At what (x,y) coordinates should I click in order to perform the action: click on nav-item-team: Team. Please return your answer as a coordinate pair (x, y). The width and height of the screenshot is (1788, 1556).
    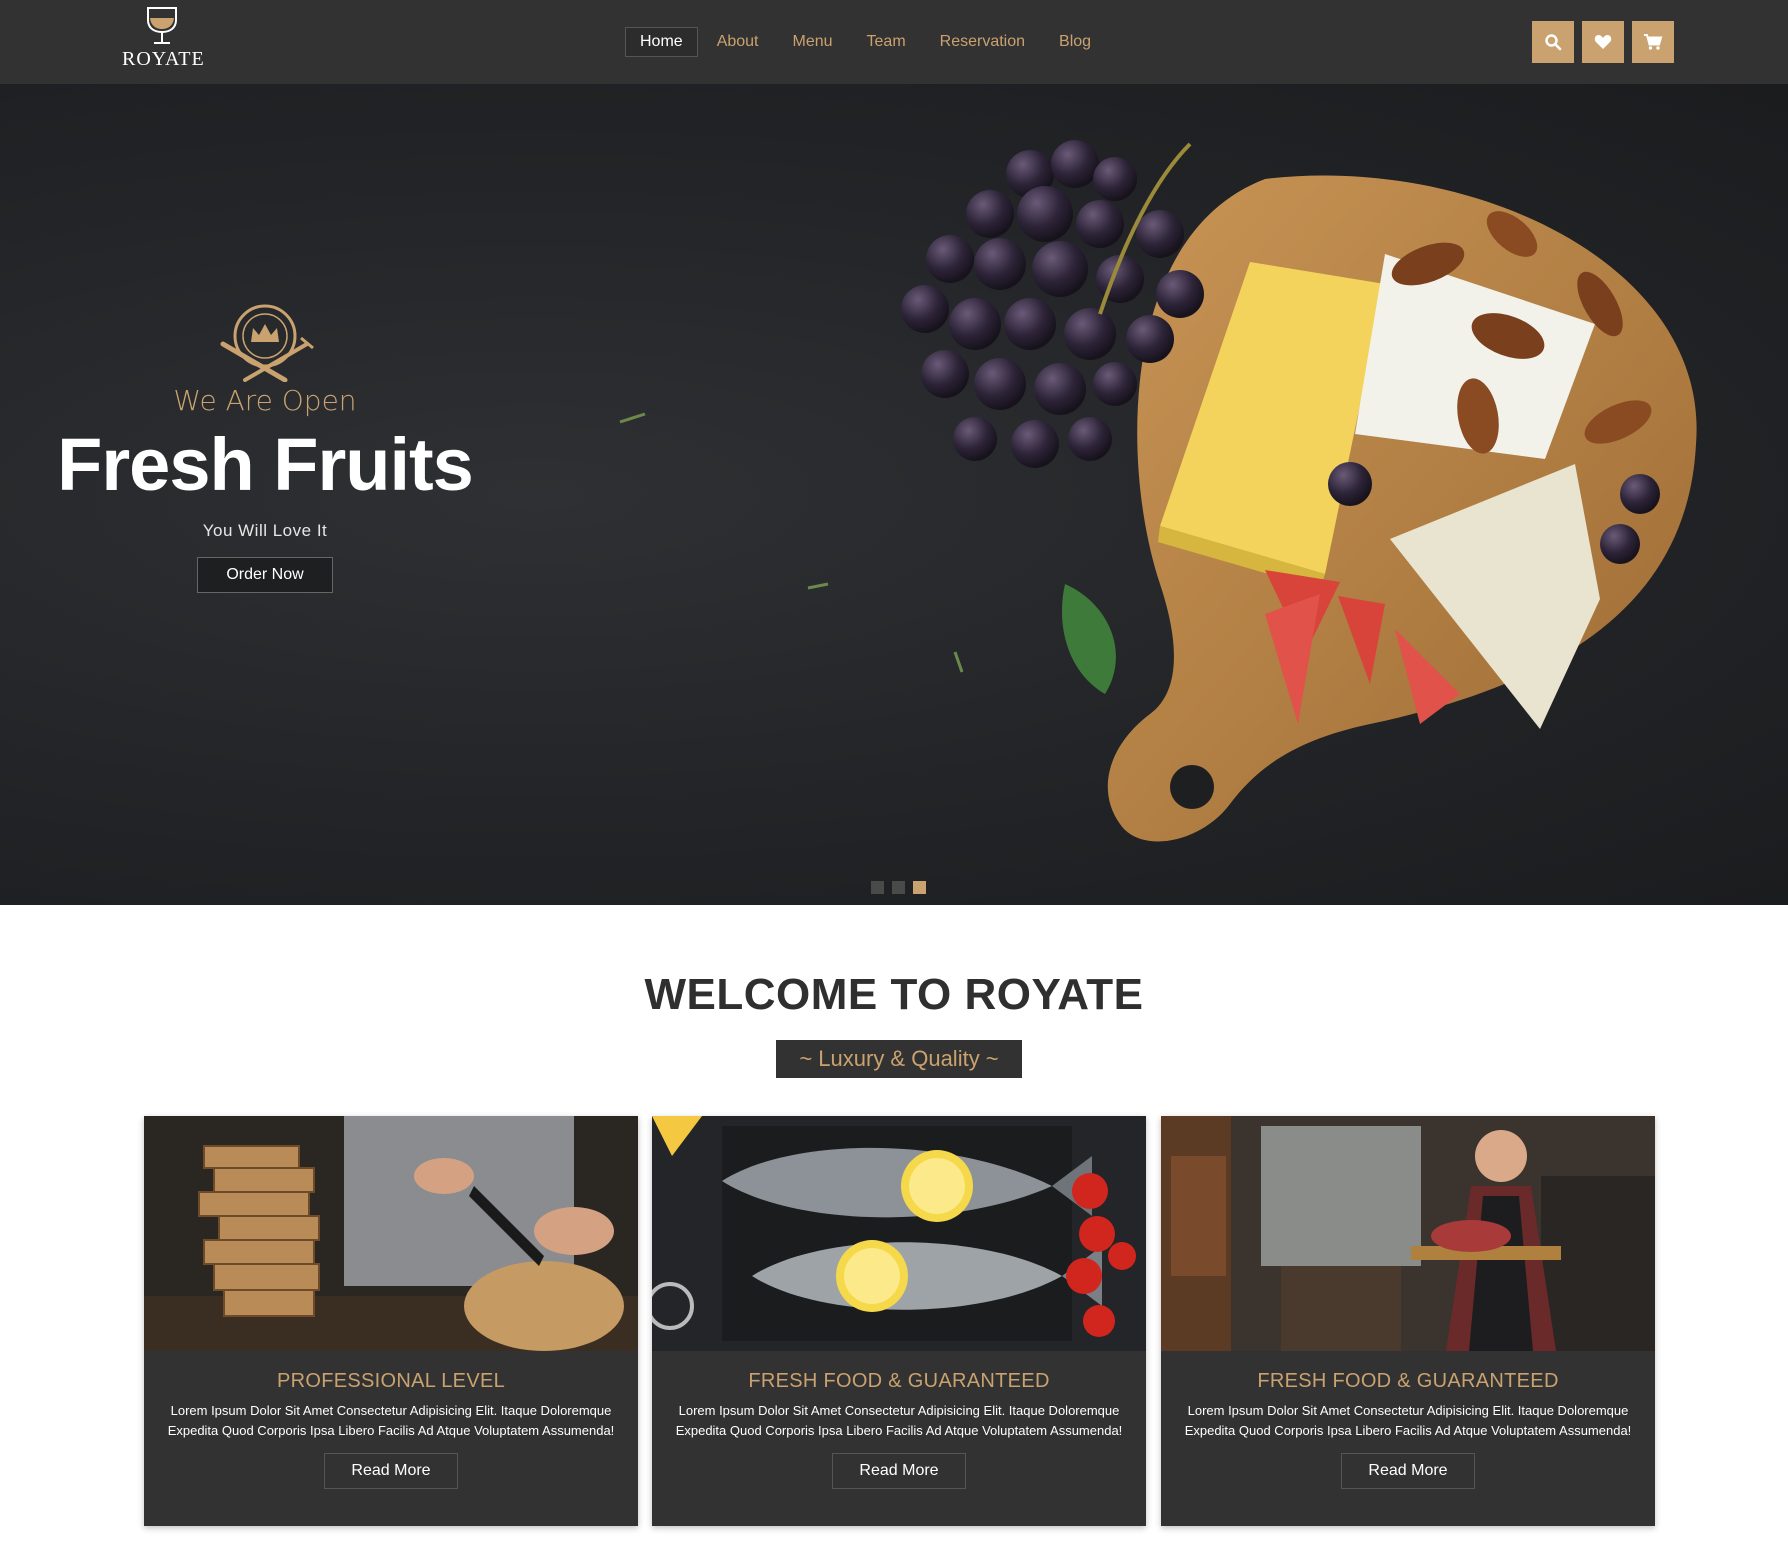
    Looking at the image, I should click on (886, 42).